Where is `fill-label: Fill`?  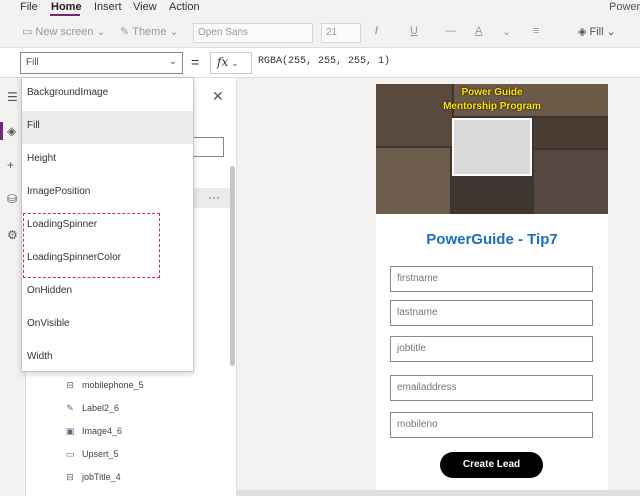
fill-label: Fill is located at coordinates (596, 31).